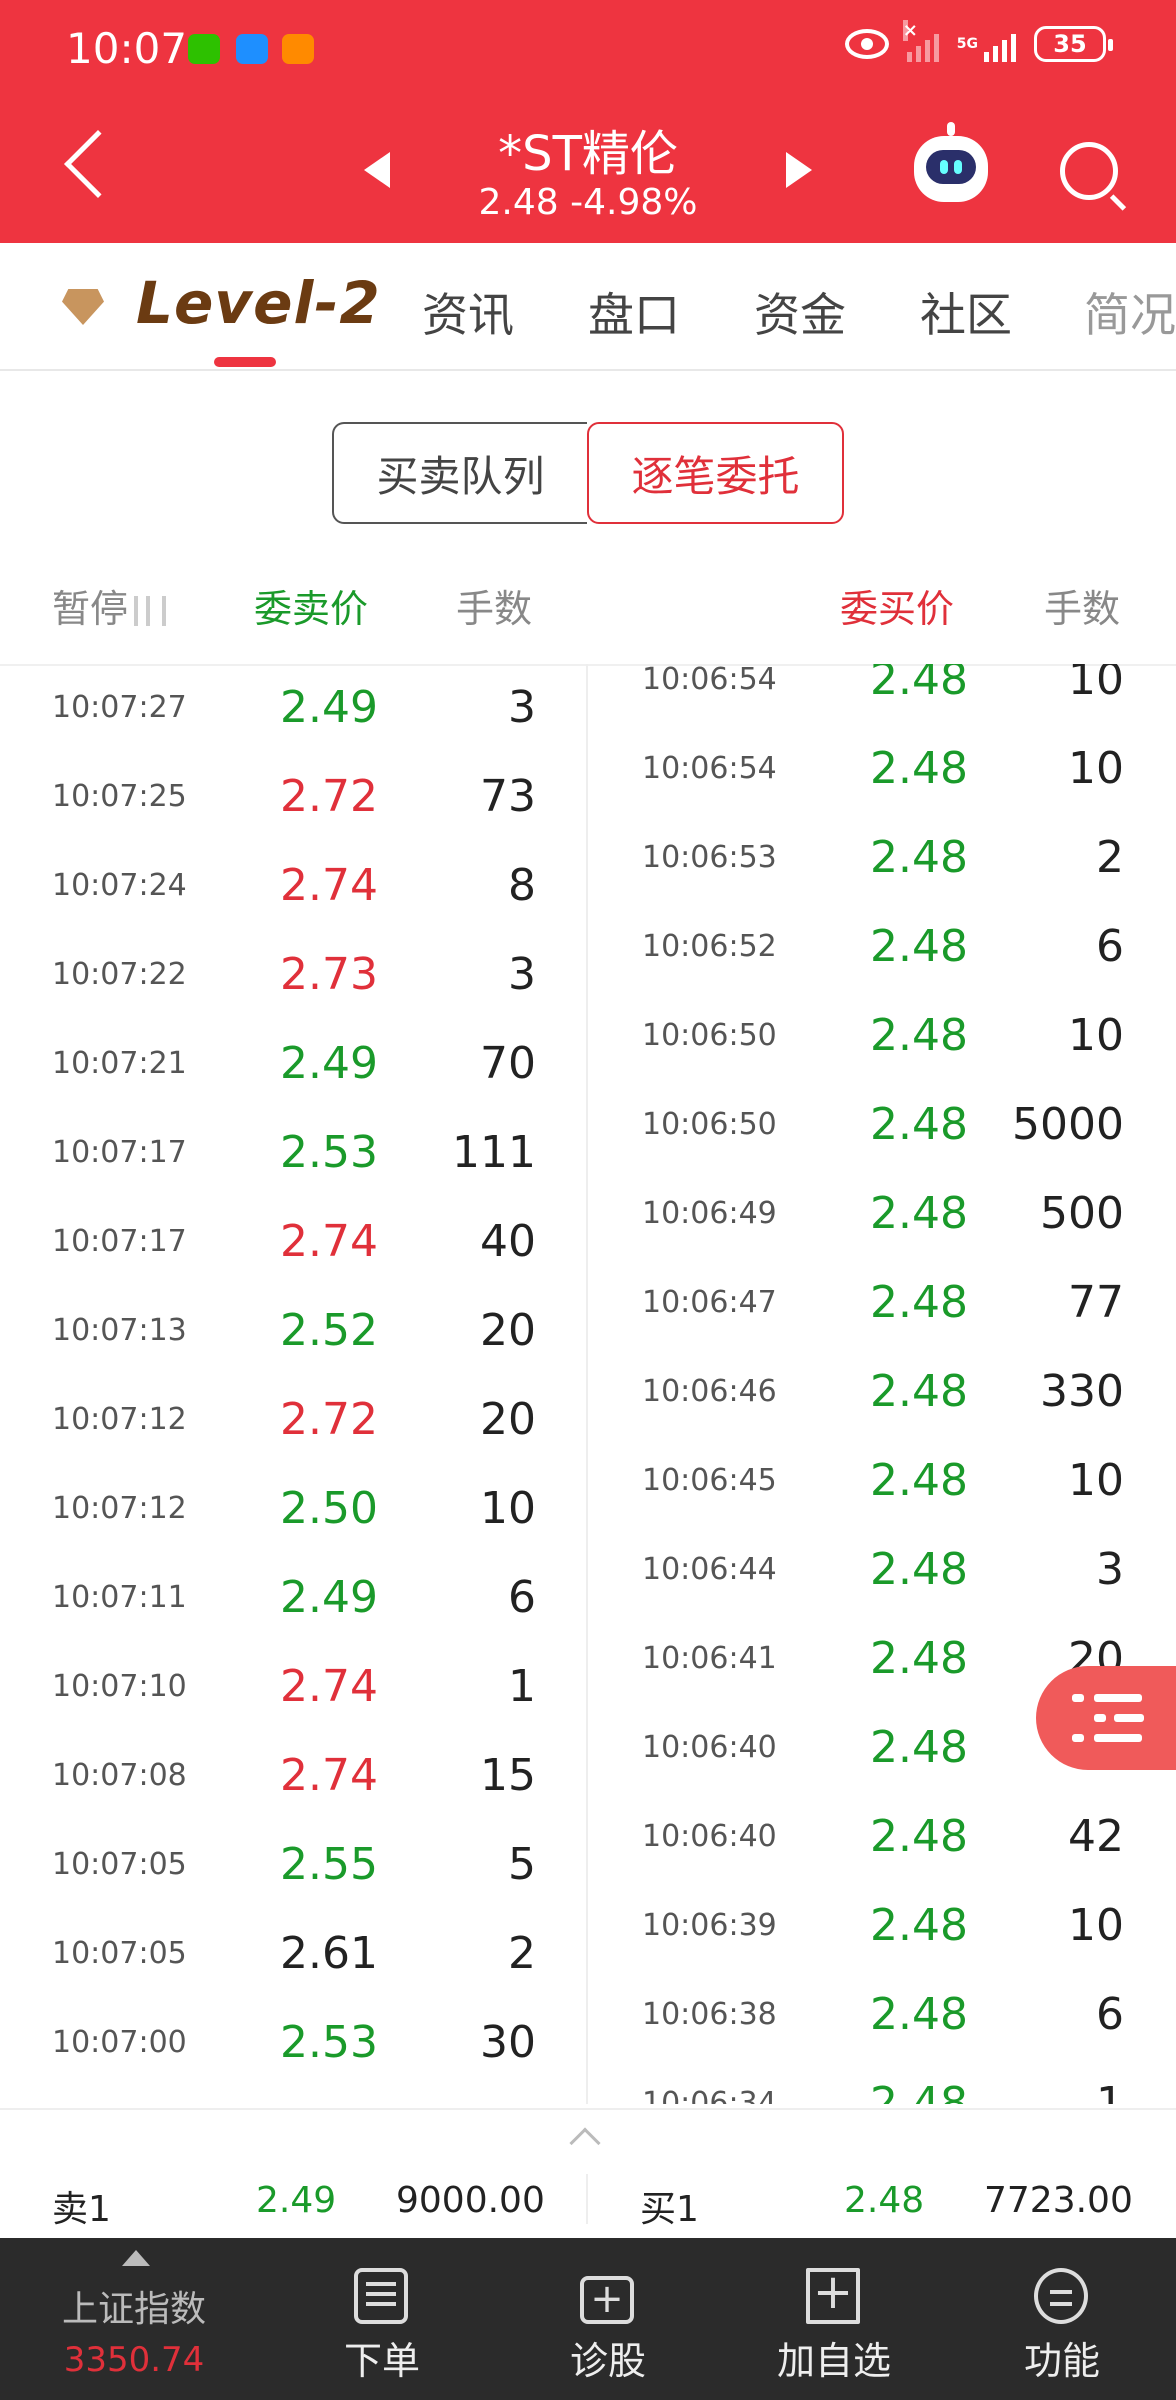 The image size is (1176, 2400). What do you see at coordinates (382, 2319) in the screenshot?
I see `order-button: 下单` at bounding box center [382, 2319].